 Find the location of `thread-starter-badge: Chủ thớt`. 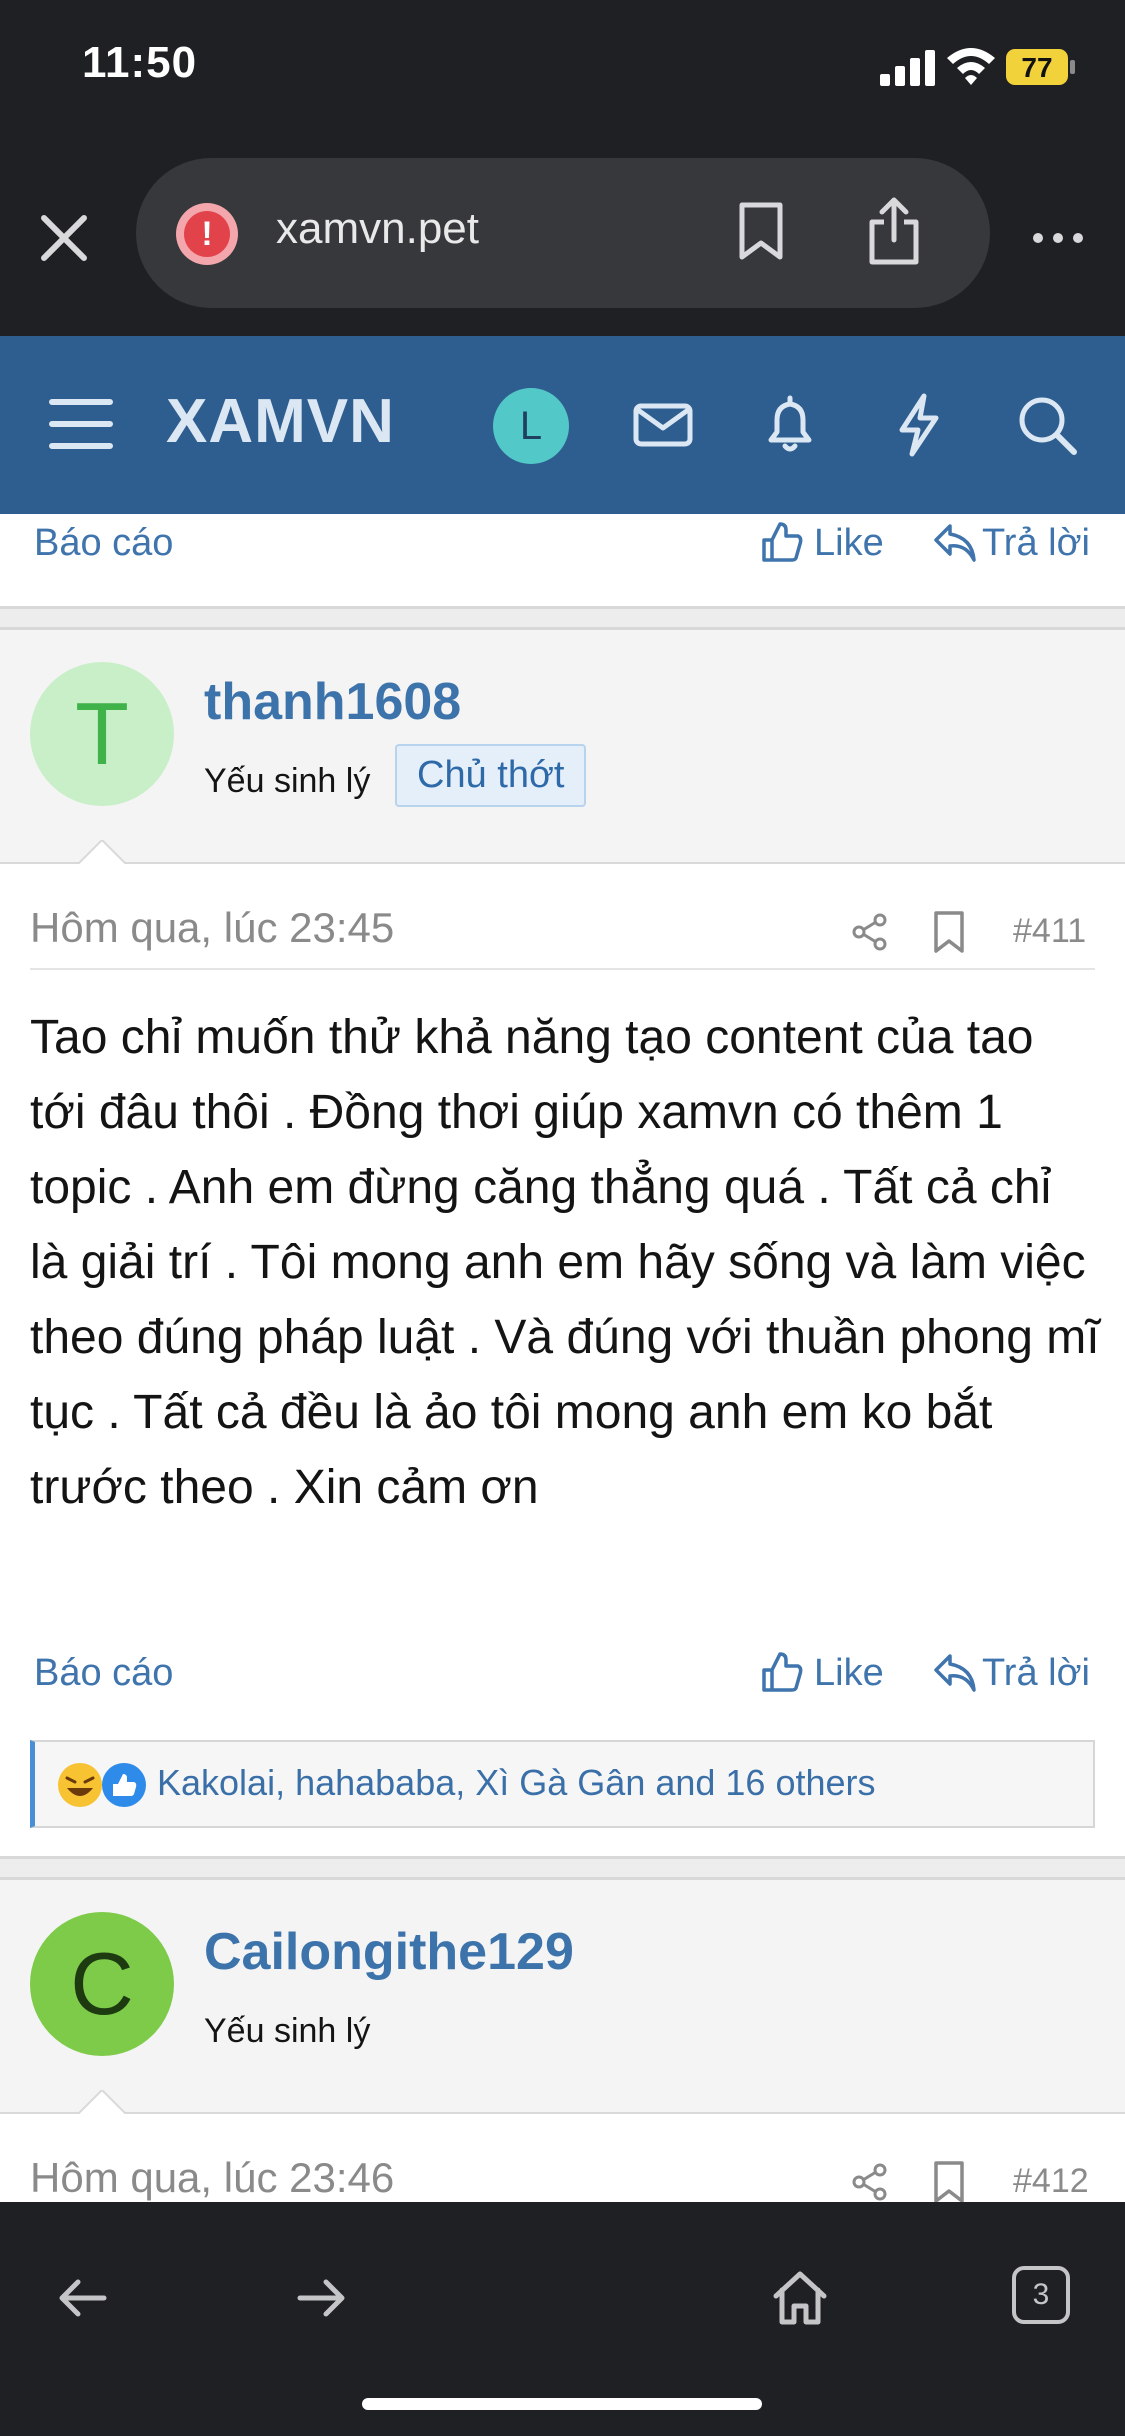

thread-starter-badge: Chủ thớt is located at coordinates (491, 775).